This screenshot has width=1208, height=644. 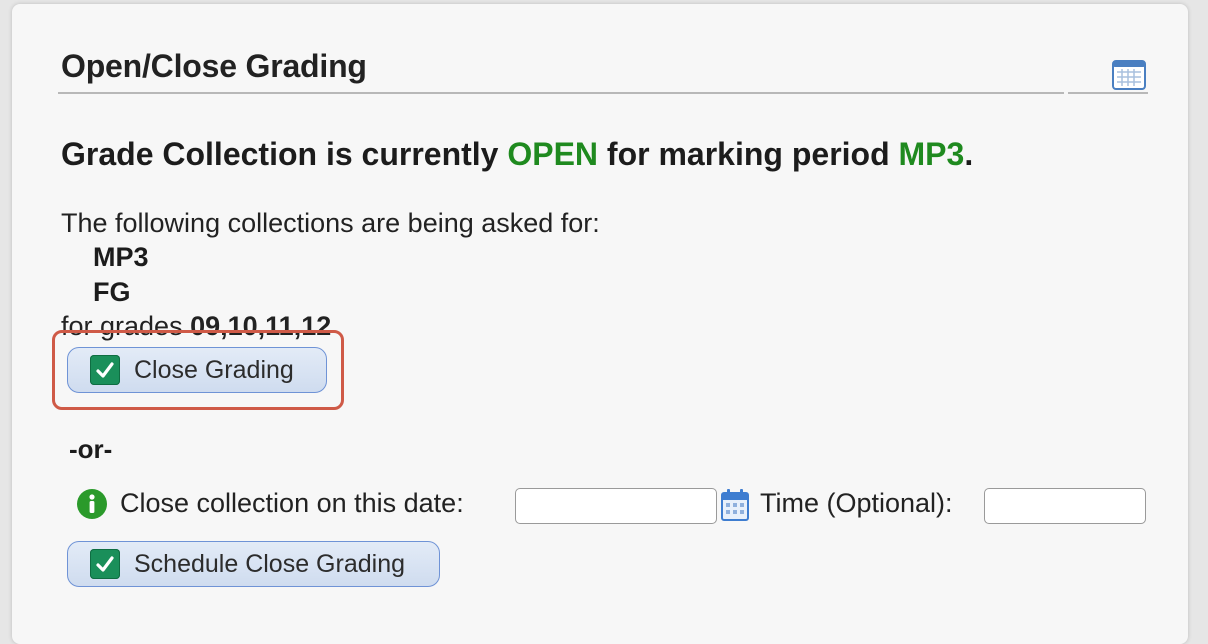 I want to click on schedule-close-grading-label: Schedule Close Grading, so click(x=269, y=563).